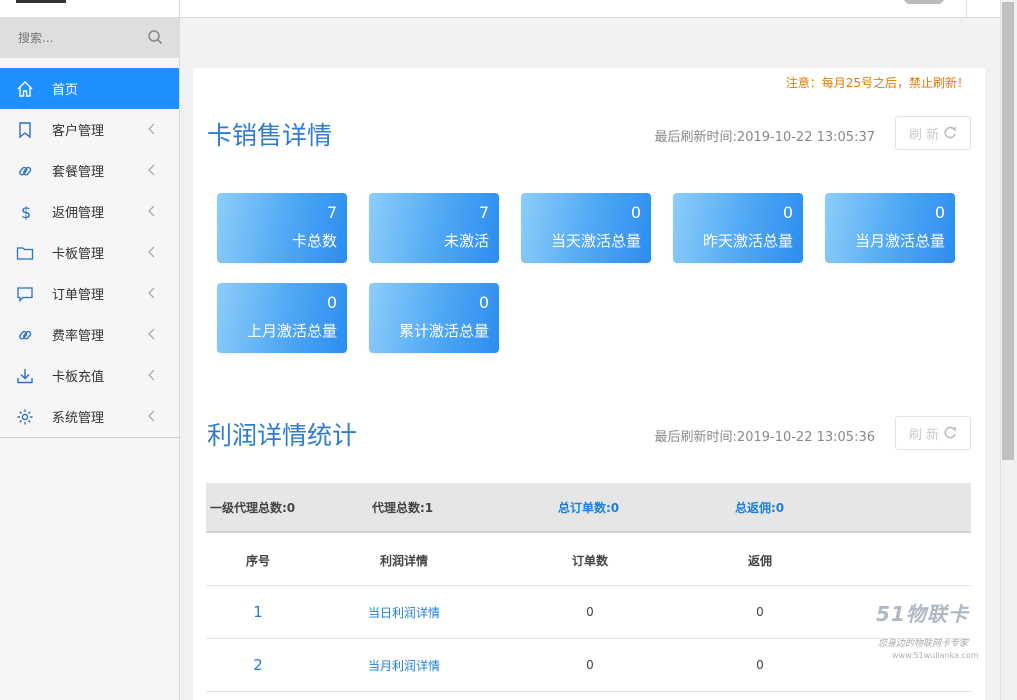 This screenshot has width=1017, height=700. I want to click on sidebar-item-label: 首页, so click(65, 90).